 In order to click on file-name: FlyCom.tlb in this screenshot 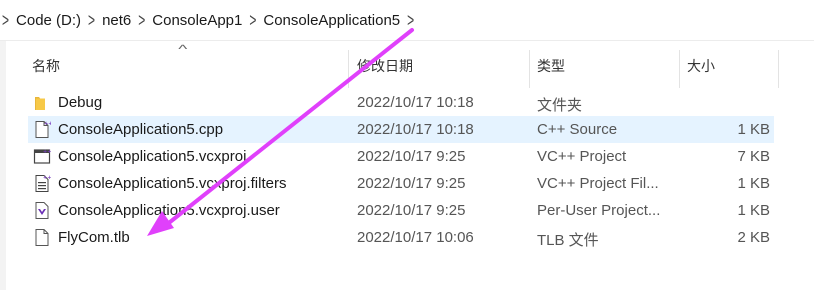, I will do `click(94, 237)`.